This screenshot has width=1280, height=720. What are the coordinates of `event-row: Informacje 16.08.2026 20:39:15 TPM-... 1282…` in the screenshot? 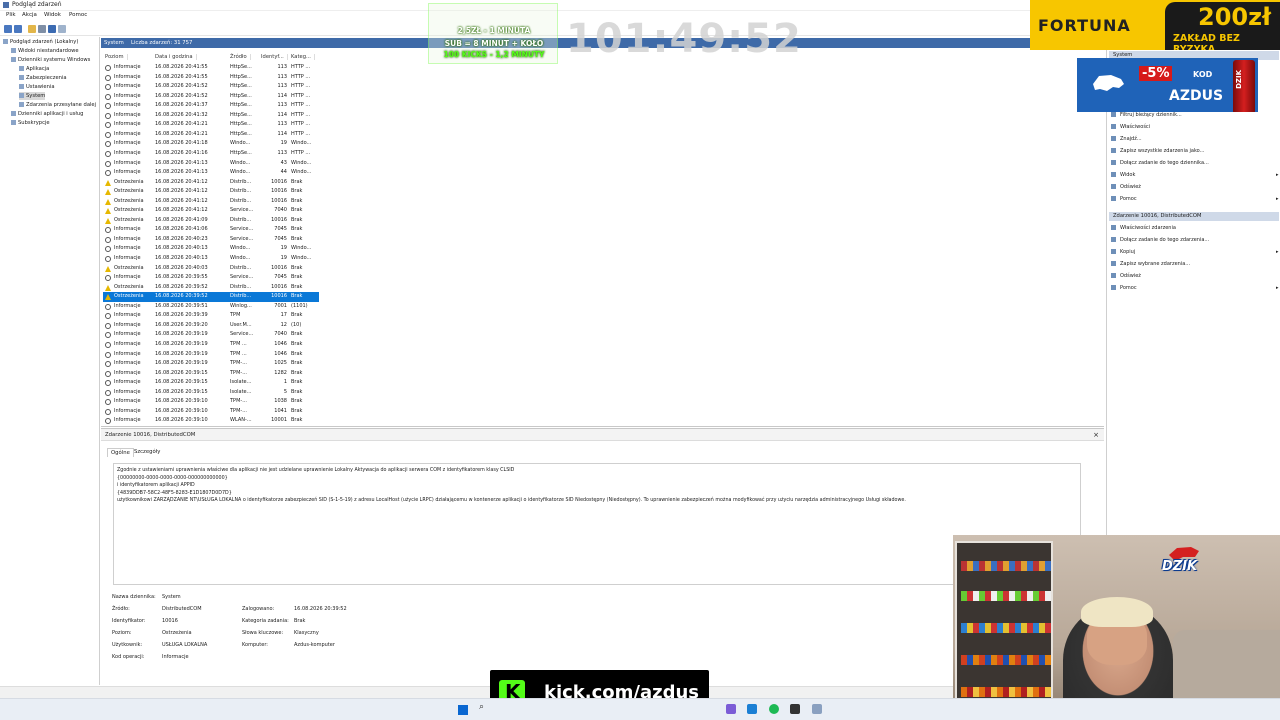 It's located at (211, 374).